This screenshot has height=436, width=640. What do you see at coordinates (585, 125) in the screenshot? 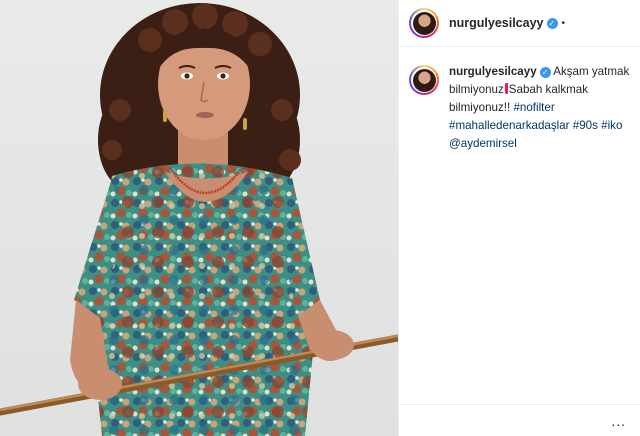
I see `hashtag-link: #90s` at bounding box center [585, 125].